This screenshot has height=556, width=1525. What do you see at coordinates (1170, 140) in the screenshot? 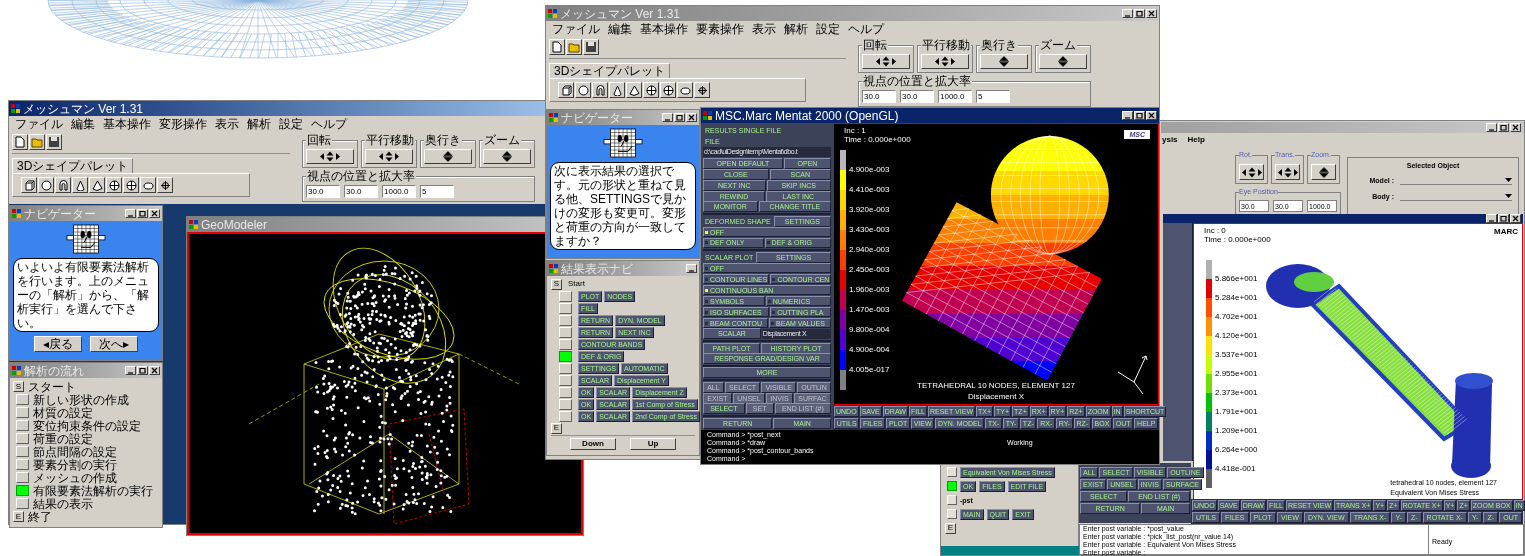
I see `menu-item: ysis` at bounding box center [1170, 140].